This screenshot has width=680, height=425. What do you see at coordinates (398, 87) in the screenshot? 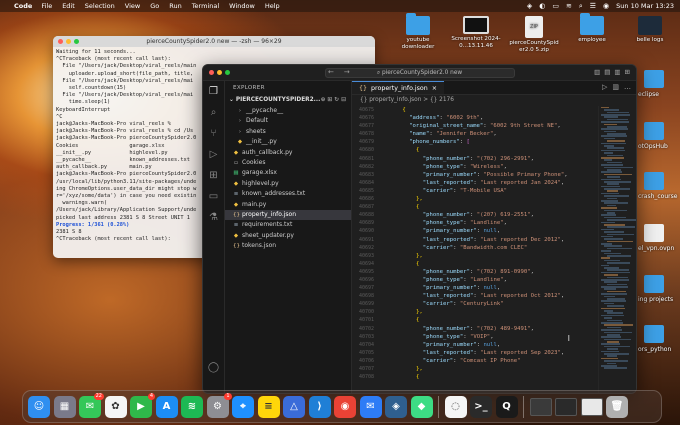
I see `tab-property-info-json: {} property_info.json ×` at bounding box center [398, 87].